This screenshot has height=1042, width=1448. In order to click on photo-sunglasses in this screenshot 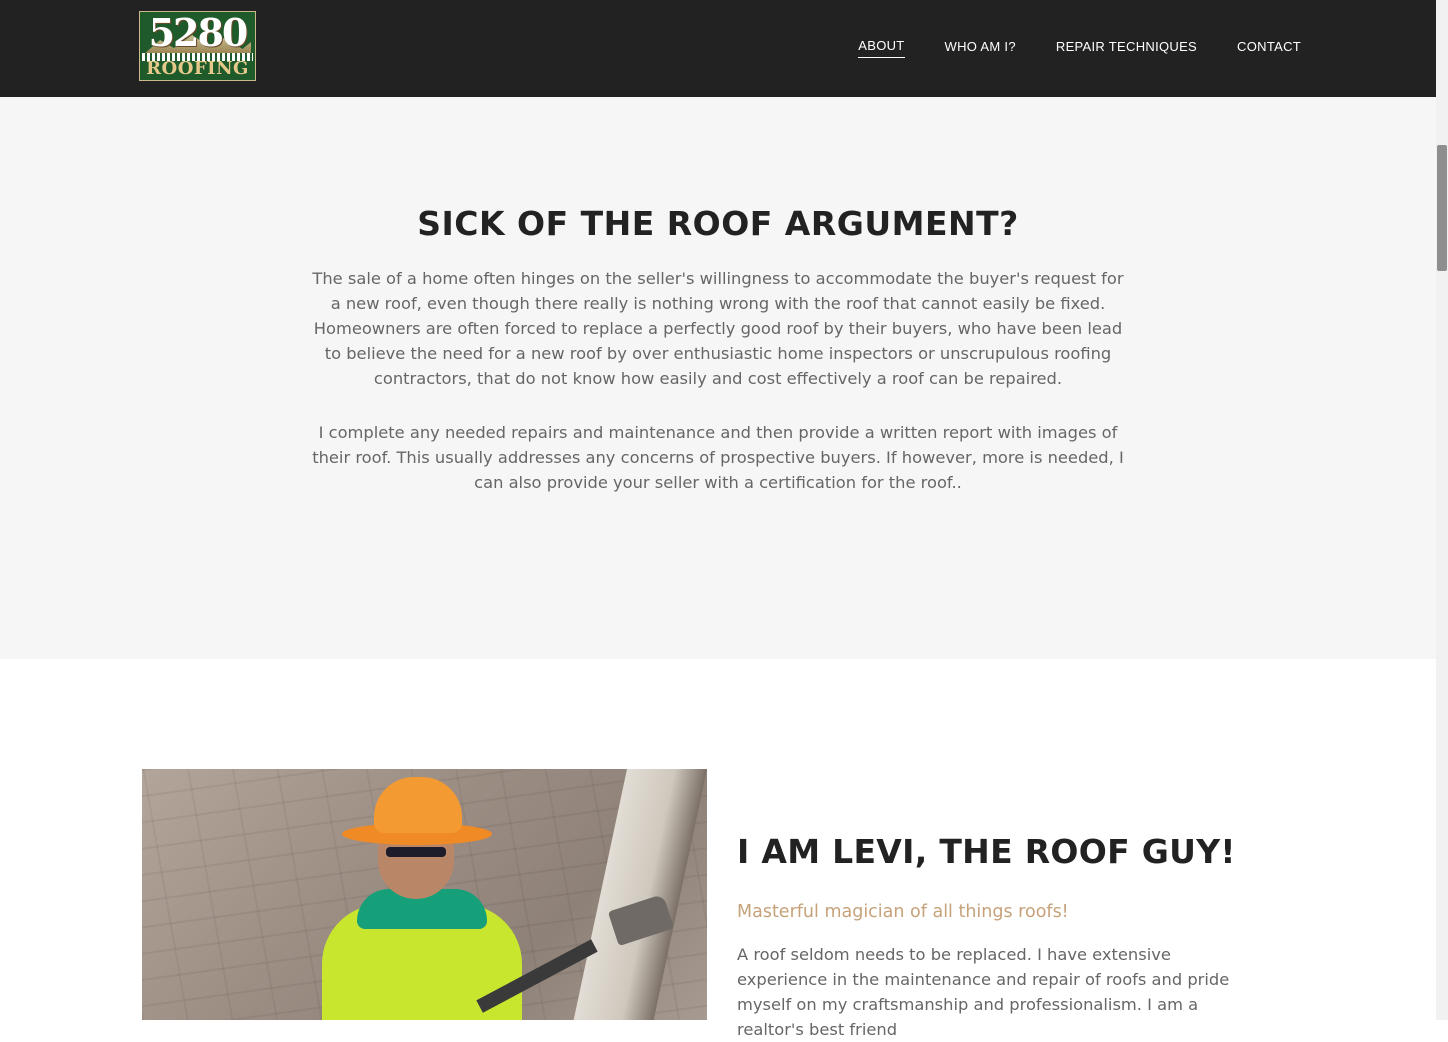, I will do `click(416, 852)`.